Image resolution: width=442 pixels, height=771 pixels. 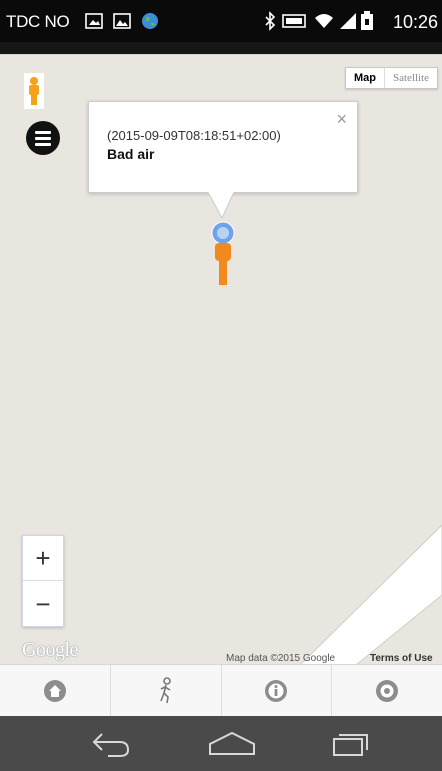 I want to click on nav-settings-button, so click(x=387, y=690).